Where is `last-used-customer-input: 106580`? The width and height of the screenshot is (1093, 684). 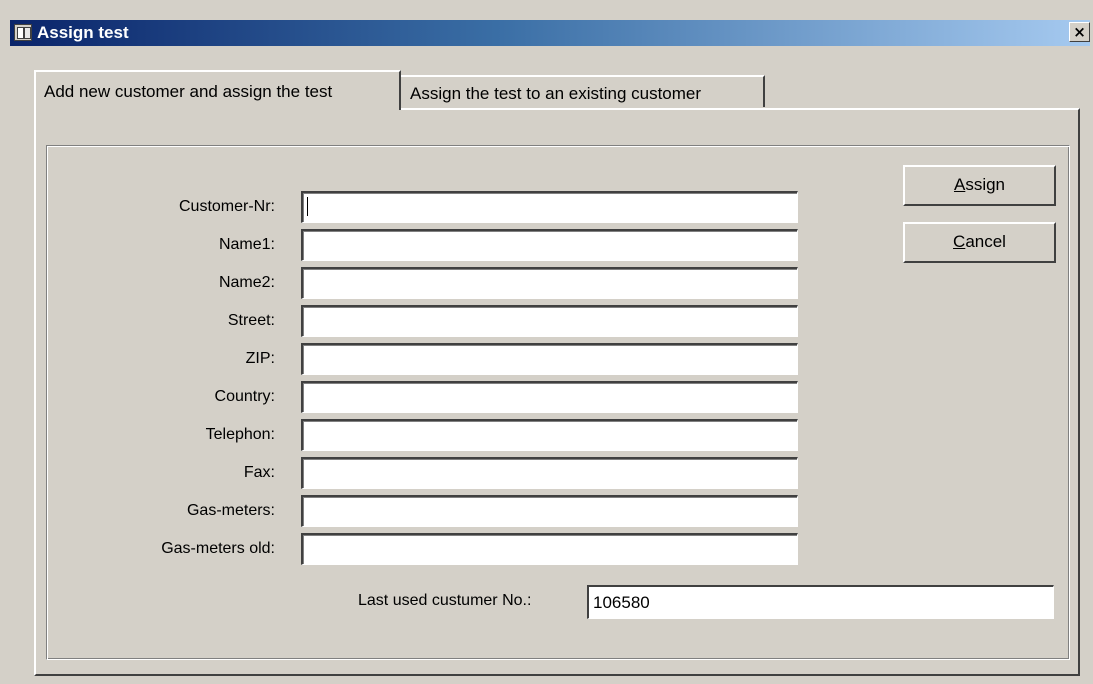 last-used-customer-input: 106580 is located at coordinates (820, 602).